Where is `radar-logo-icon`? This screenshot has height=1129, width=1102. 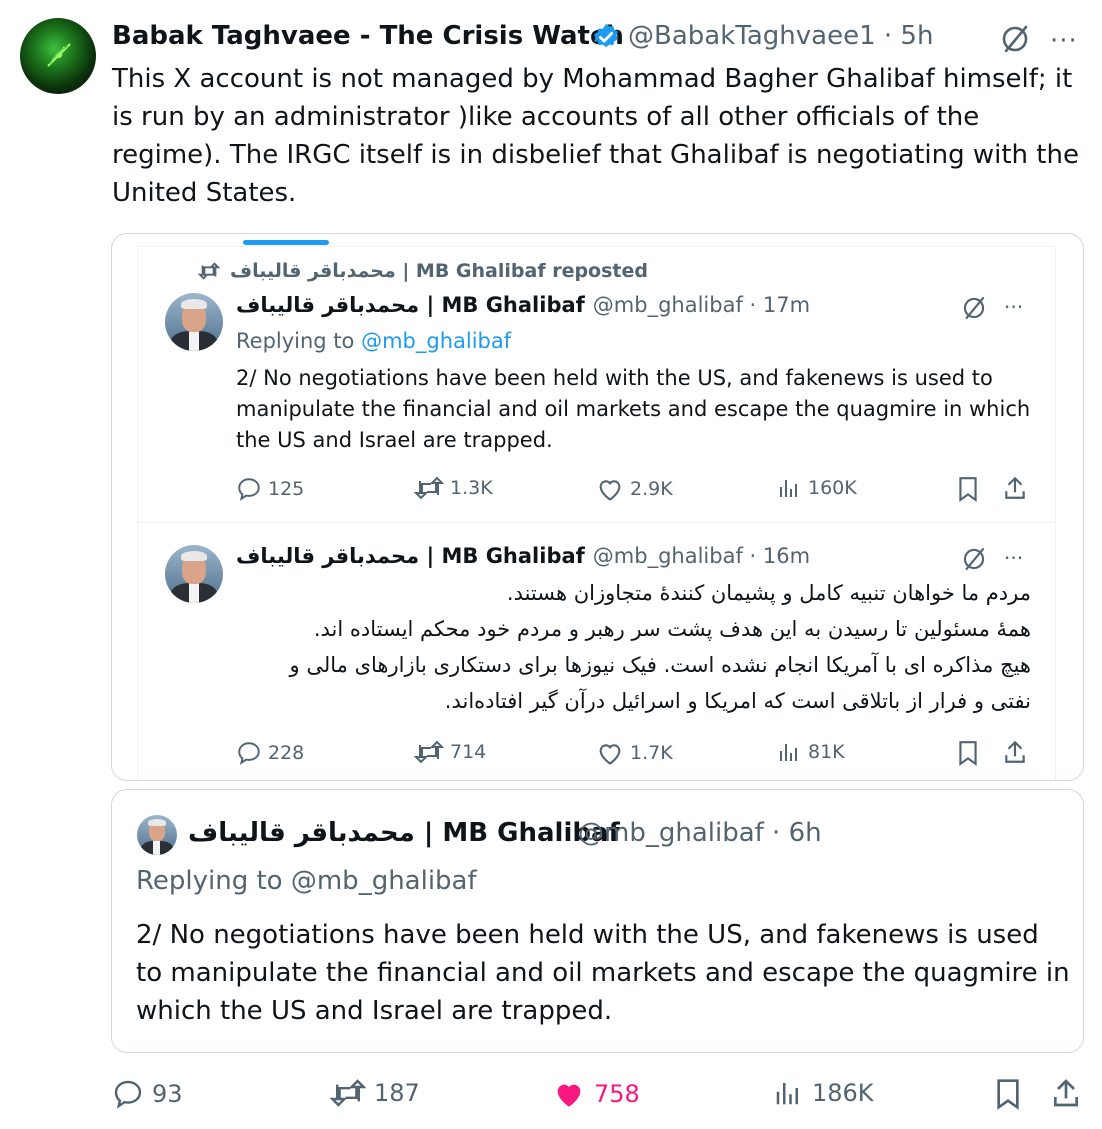 radar-logo-icon is located at coordinates (59, 55).